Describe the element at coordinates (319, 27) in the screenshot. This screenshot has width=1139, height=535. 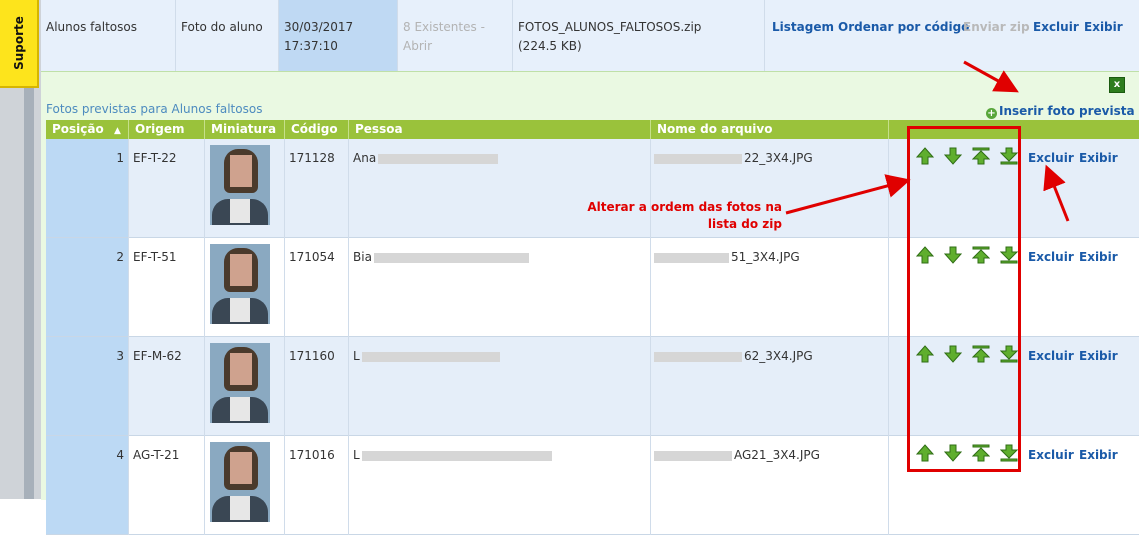
I see `zip-date-day: 30/03/2017` at that location.